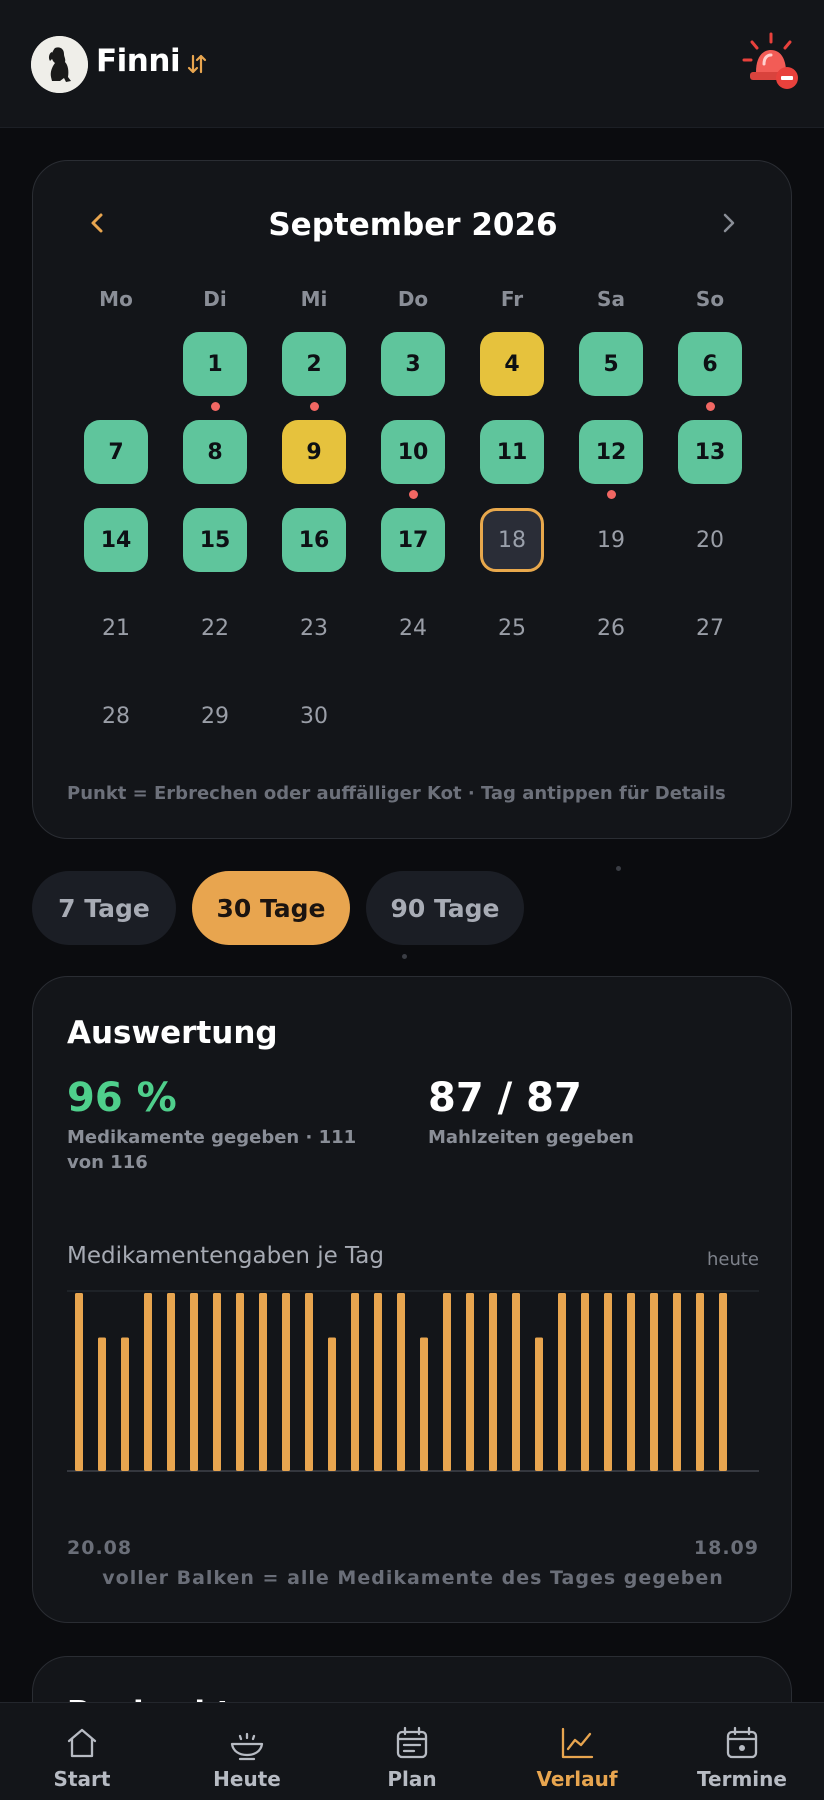 This screenshot has width=824, height=1800. Describe the element at coordinates (225, 1256) in the screenshot. I see `chart-title: Medikamentengaben je Tag` at that location.